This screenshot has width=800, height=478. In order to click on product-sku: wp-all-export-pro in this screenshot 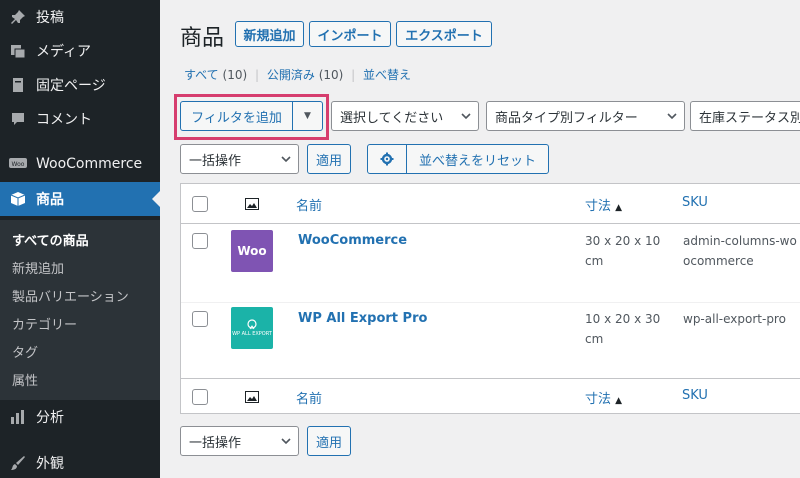, I will do `click(734, 319)`.